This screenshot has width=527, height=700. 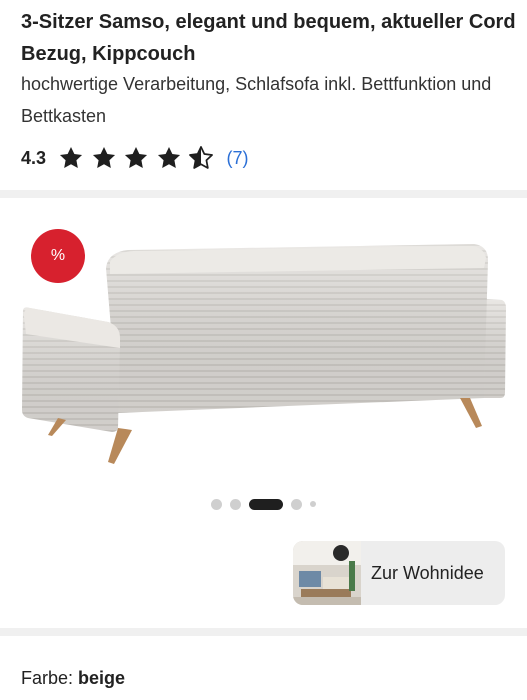 I want to click on rating-count-link: (7), so click(x=238, y=158).